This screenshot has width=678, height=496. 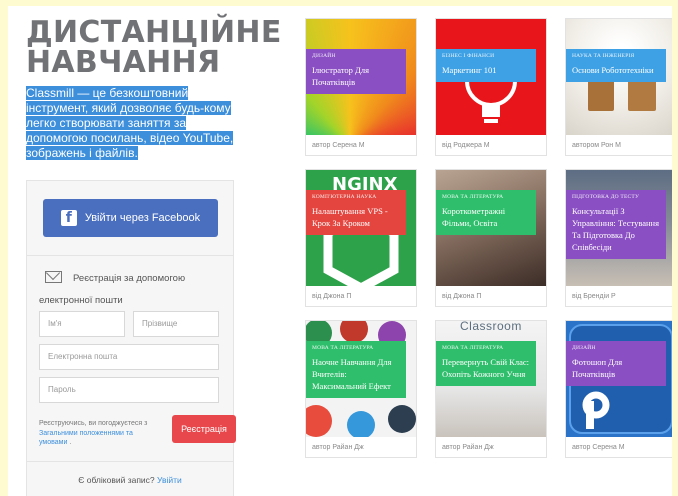 What do you see at coordinates (129, 357) in the screenshot?
I see `email-input: Електронна пошта` at bounding box center [129, 357].